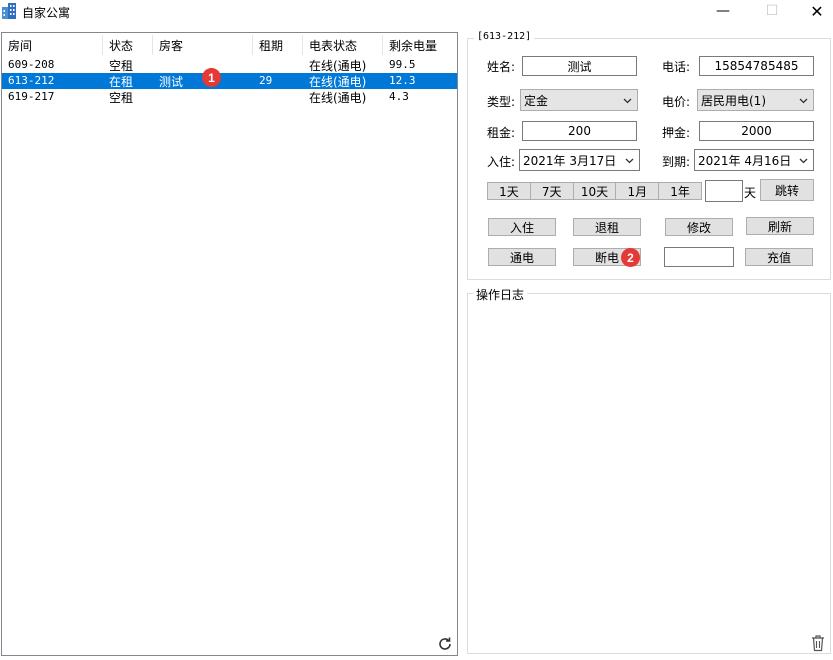 Image resolution: width=833 pixels, height=660 pixels. I want to click on power-on-button: 通电, so click(522, 257).